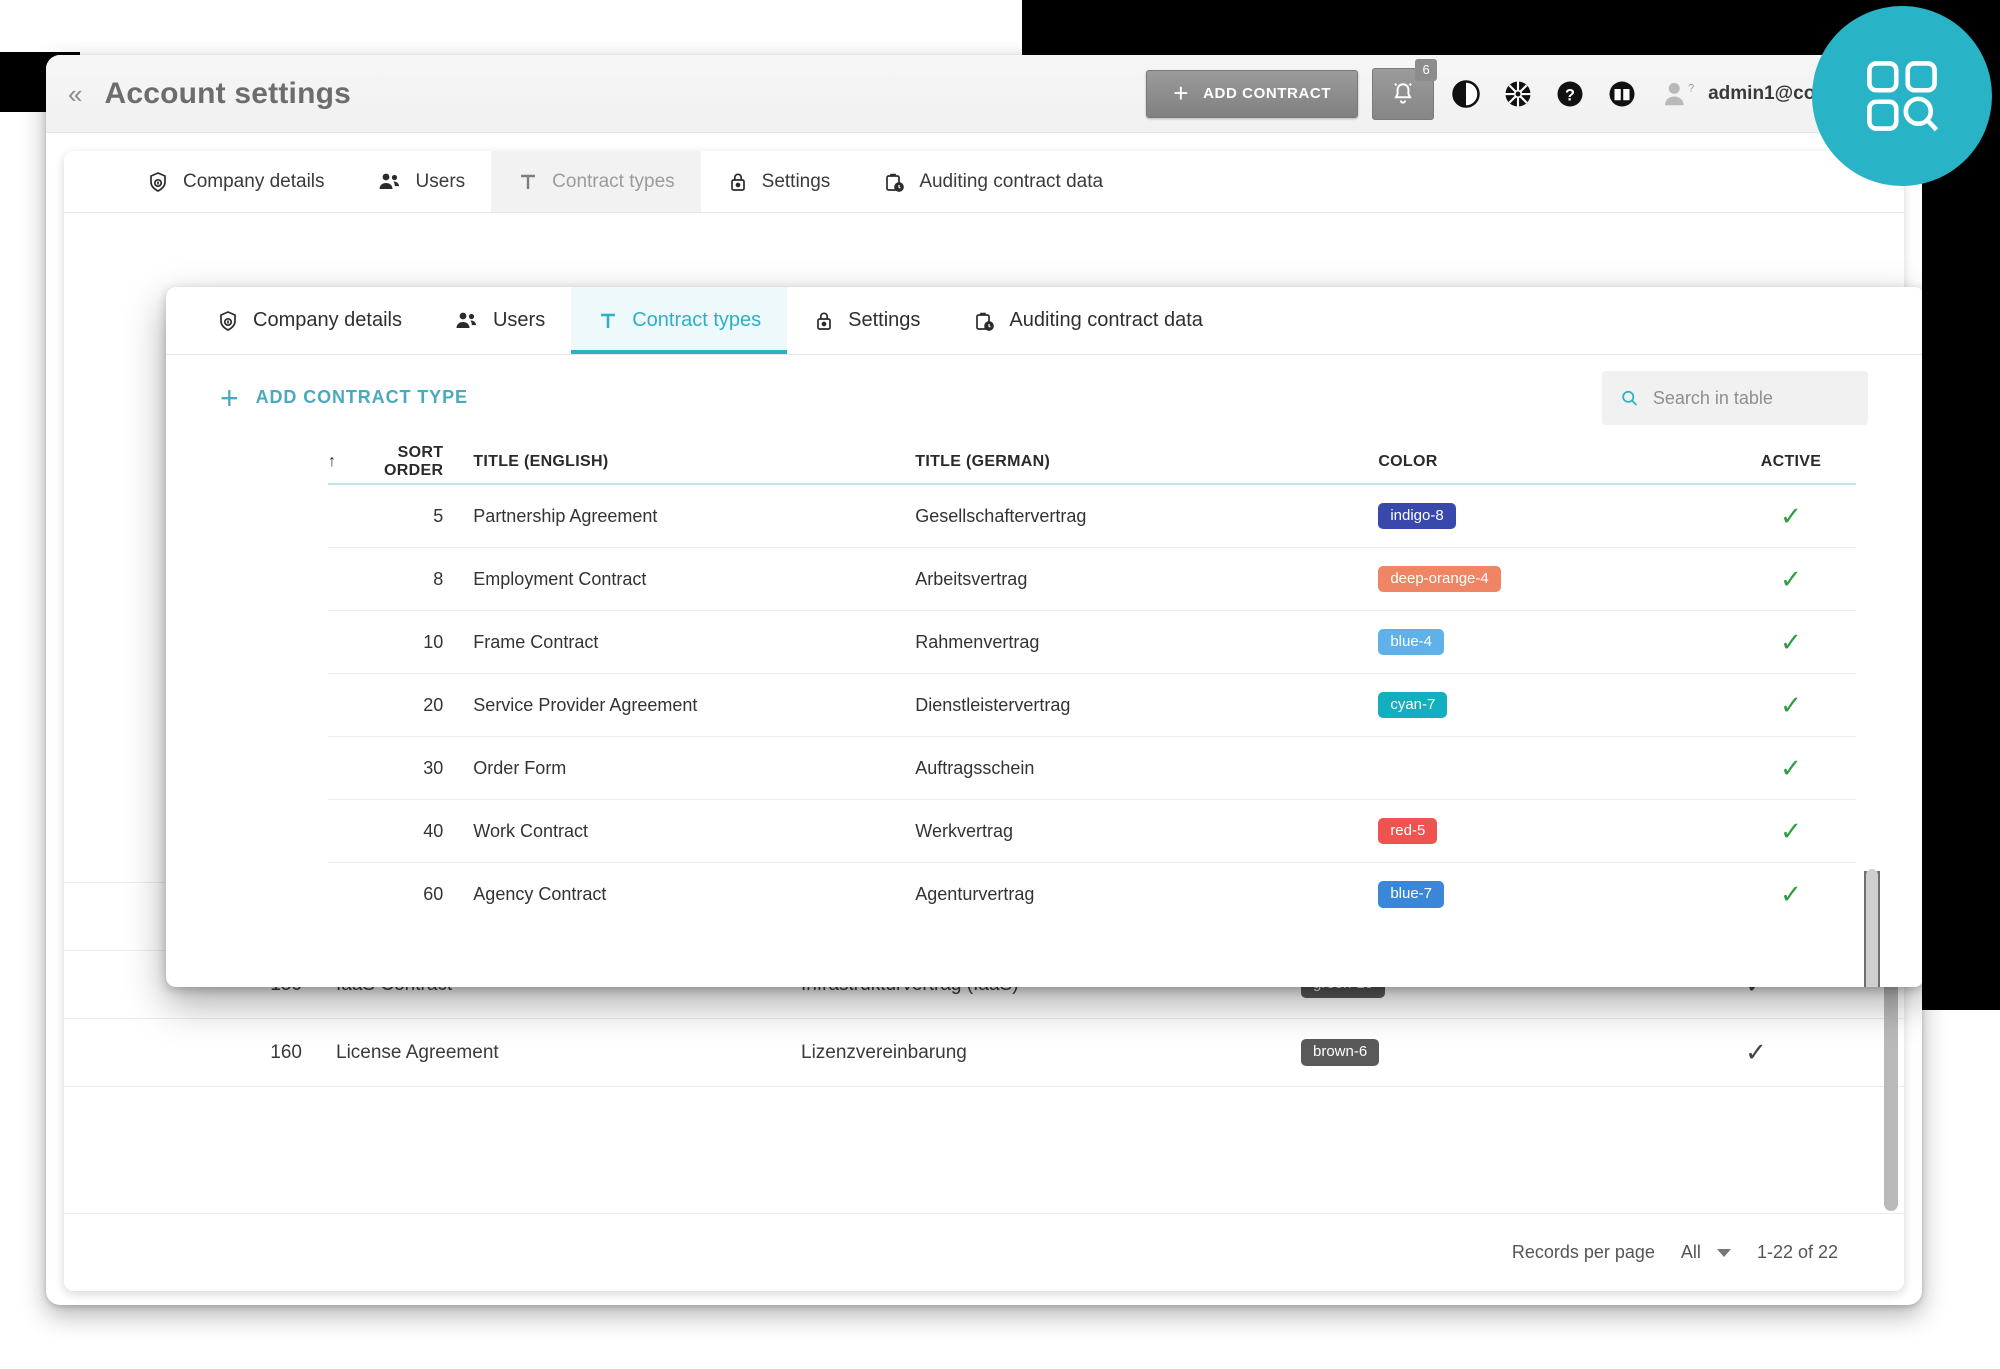  What do you see at coordinates (1723, 1252) in the screenshot?
I see `chevron-down-icon` at bounding box center [1723, 1252].